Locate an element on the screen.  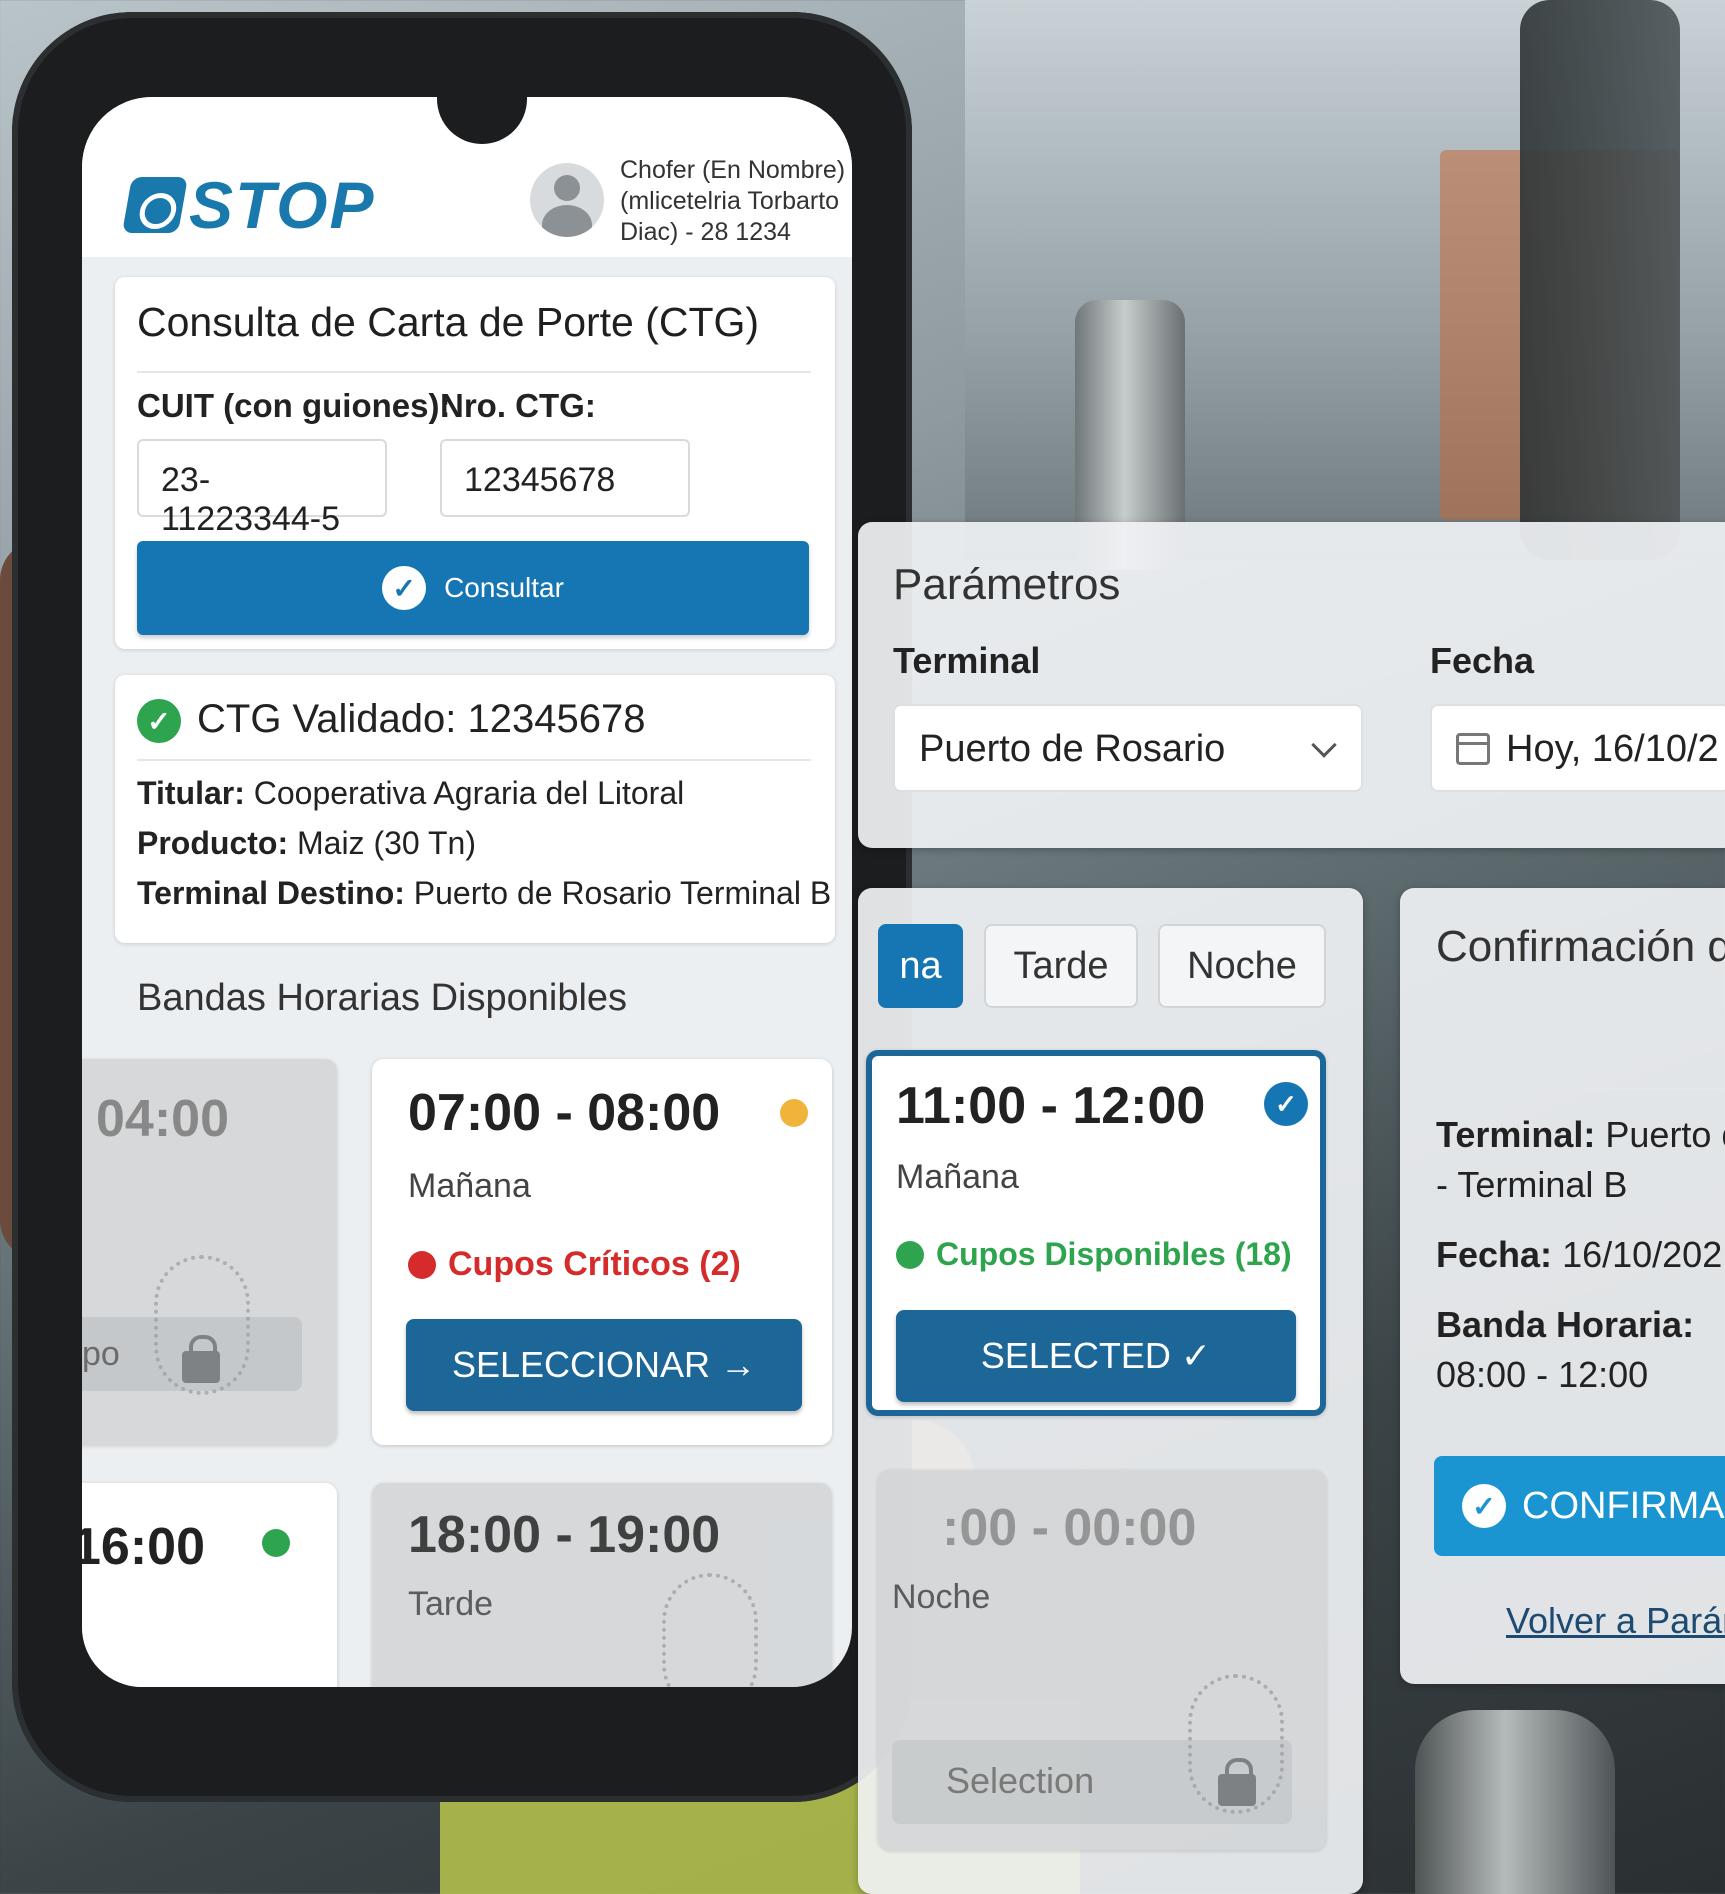
logo-icon is located at coordinates (155, 205).